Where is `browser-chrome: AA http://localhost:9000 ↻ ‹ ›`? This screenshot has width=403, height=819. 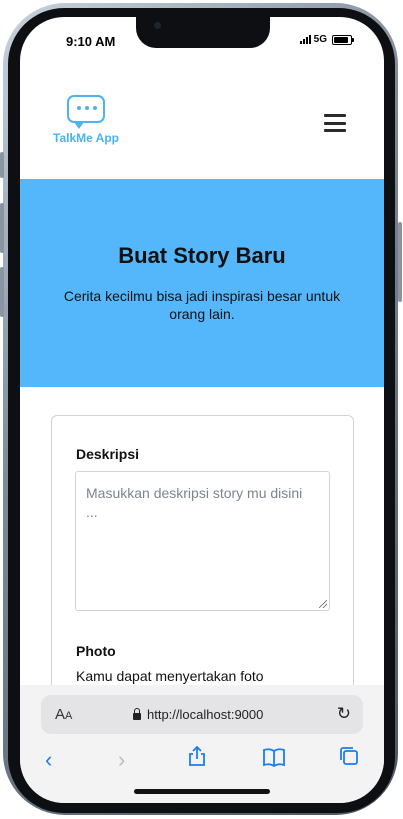
browser-chrome: AA http://localhost:9000 ↻ ‹ › is located at coordinates (202, 744).